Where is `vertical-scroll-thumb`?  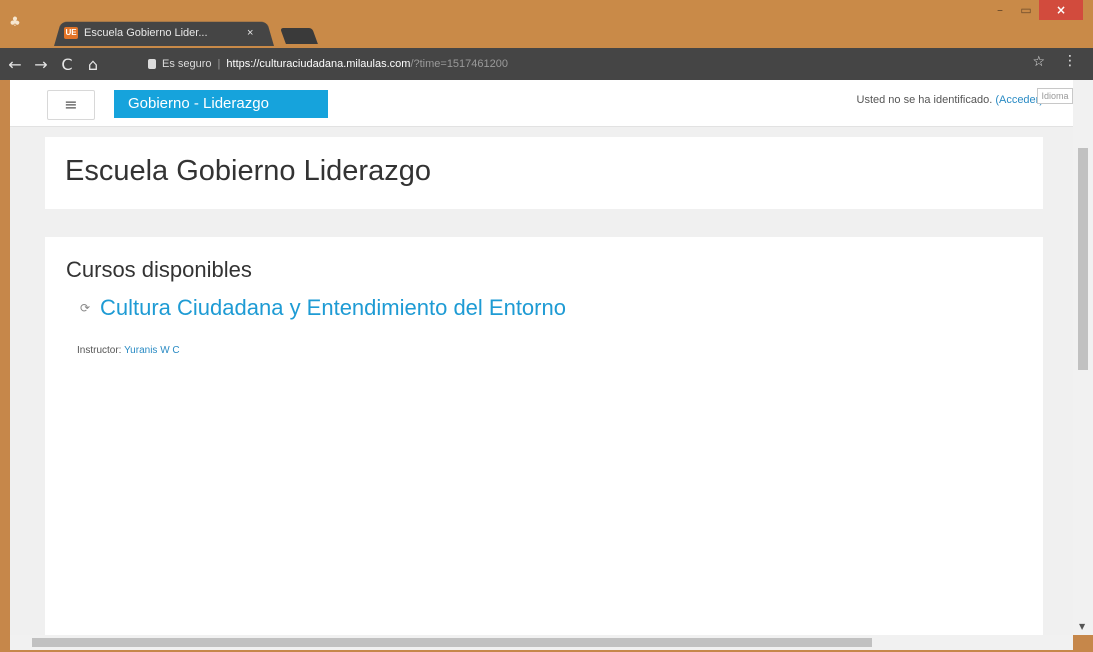
vertical-scroll-thumb is located at coordinates (1083, 259).